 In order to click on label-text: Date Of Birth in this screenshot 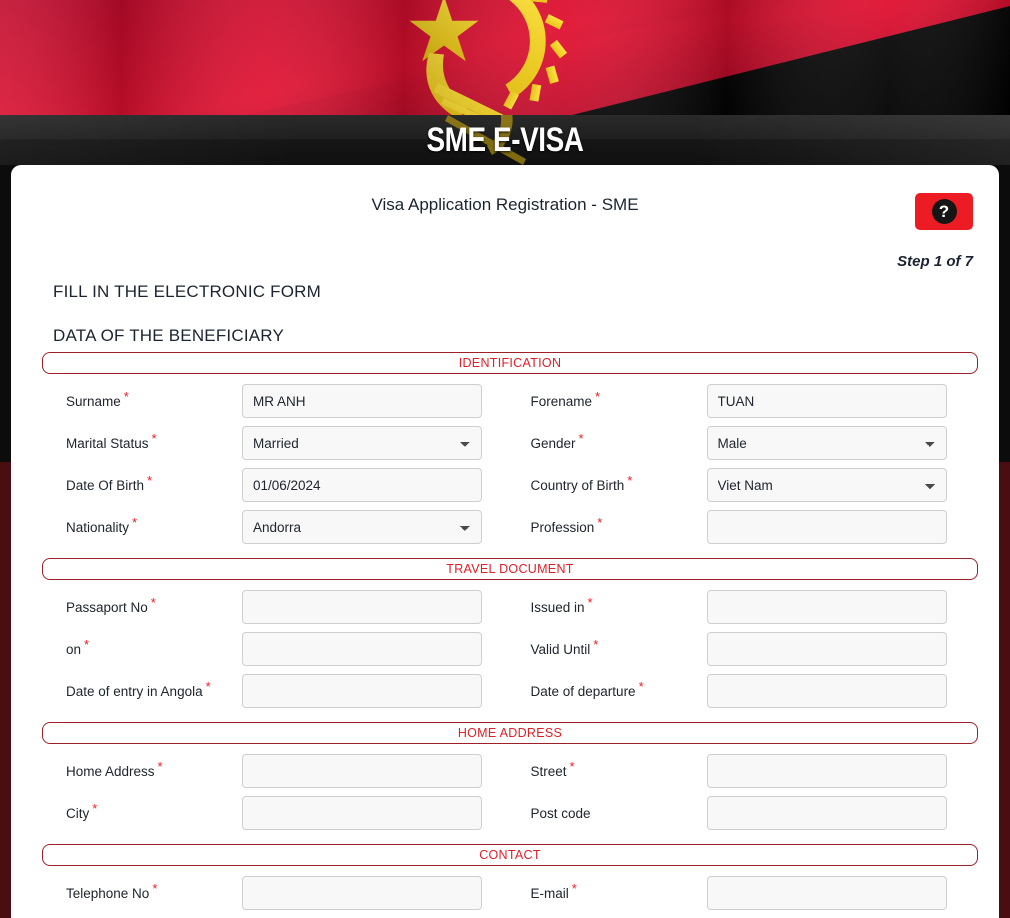, I will do `click(105, 485)`.